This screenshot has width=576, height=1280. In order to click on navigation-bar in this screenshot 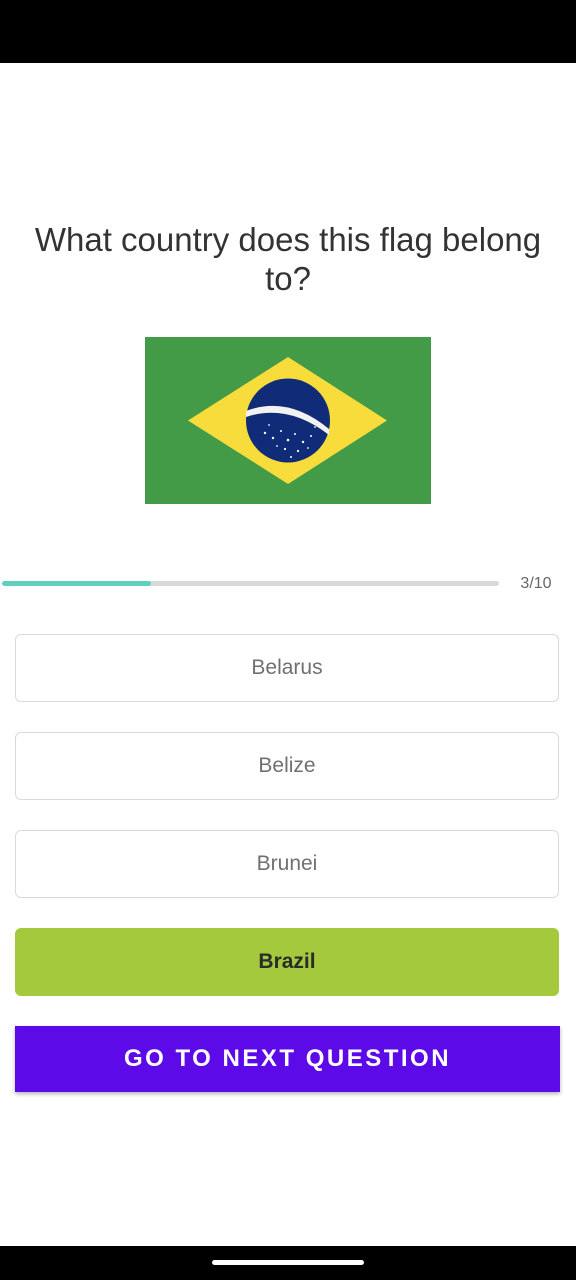, I will do `click(288, 1263)`.